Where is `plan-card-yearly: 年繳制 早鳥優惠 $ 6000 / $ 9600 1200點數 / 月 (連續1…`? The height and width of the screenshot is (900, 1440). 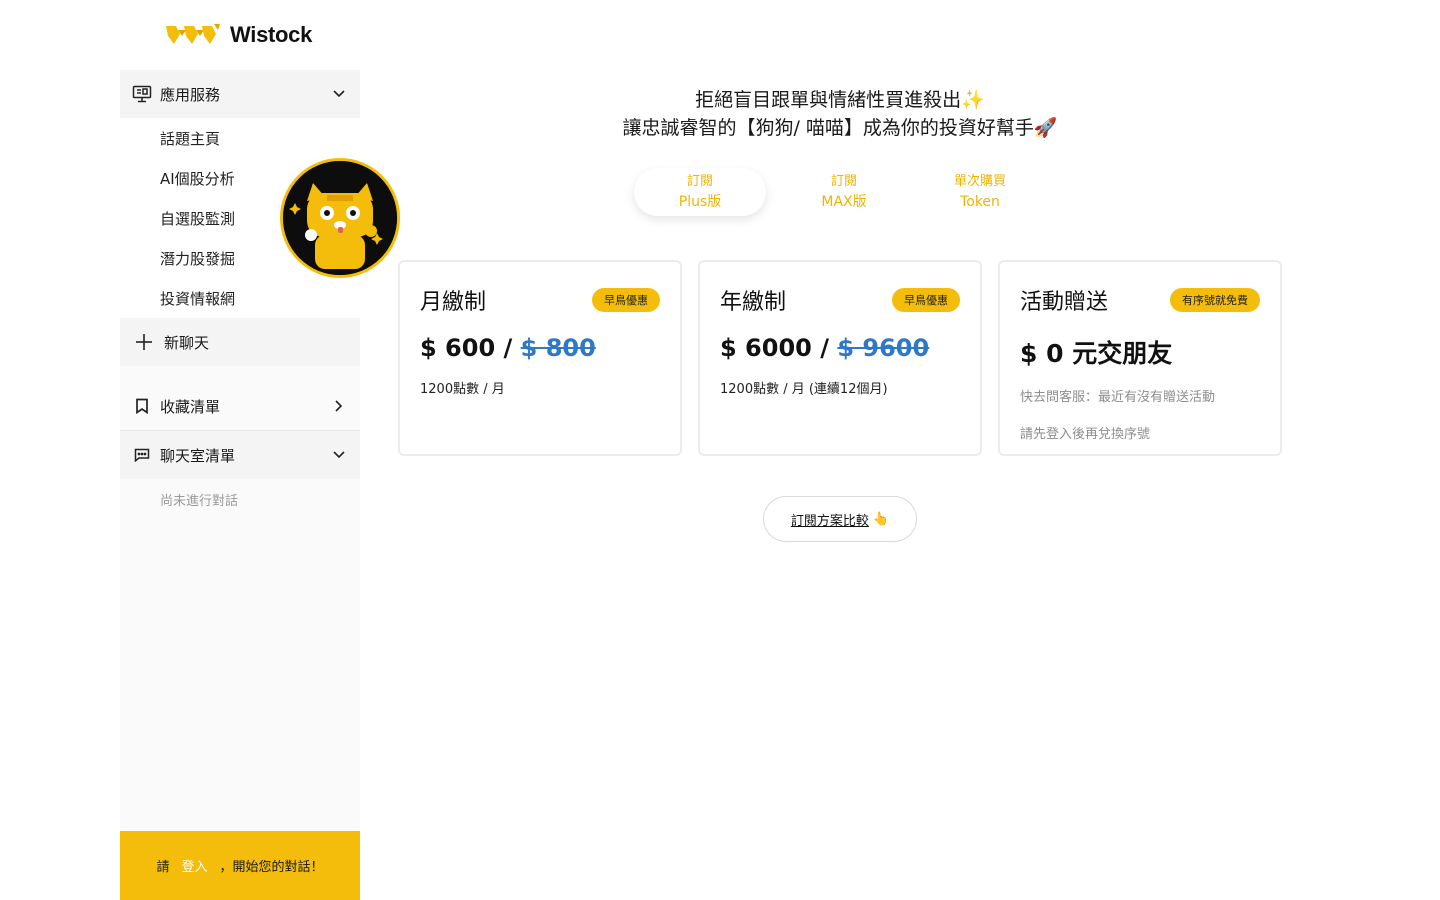 plan-card-yearly: 年繳制 早鳥優惠 $ 6000 / $ 9600 1200點數 / 月 (連續1… is located at coordinates (840, 358).